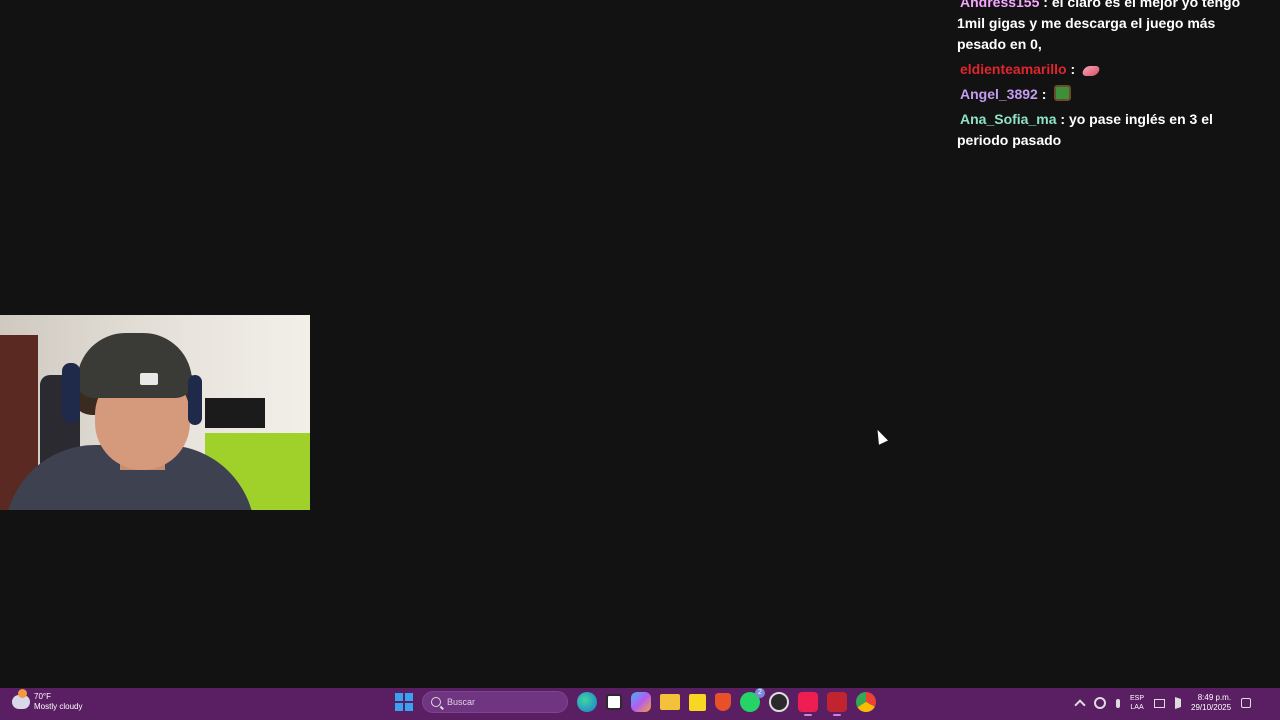  What do you see at coordinates (1137, 698) in the screenshot?
I see `language-primary: ESP` at bounding box center [1137, 698].